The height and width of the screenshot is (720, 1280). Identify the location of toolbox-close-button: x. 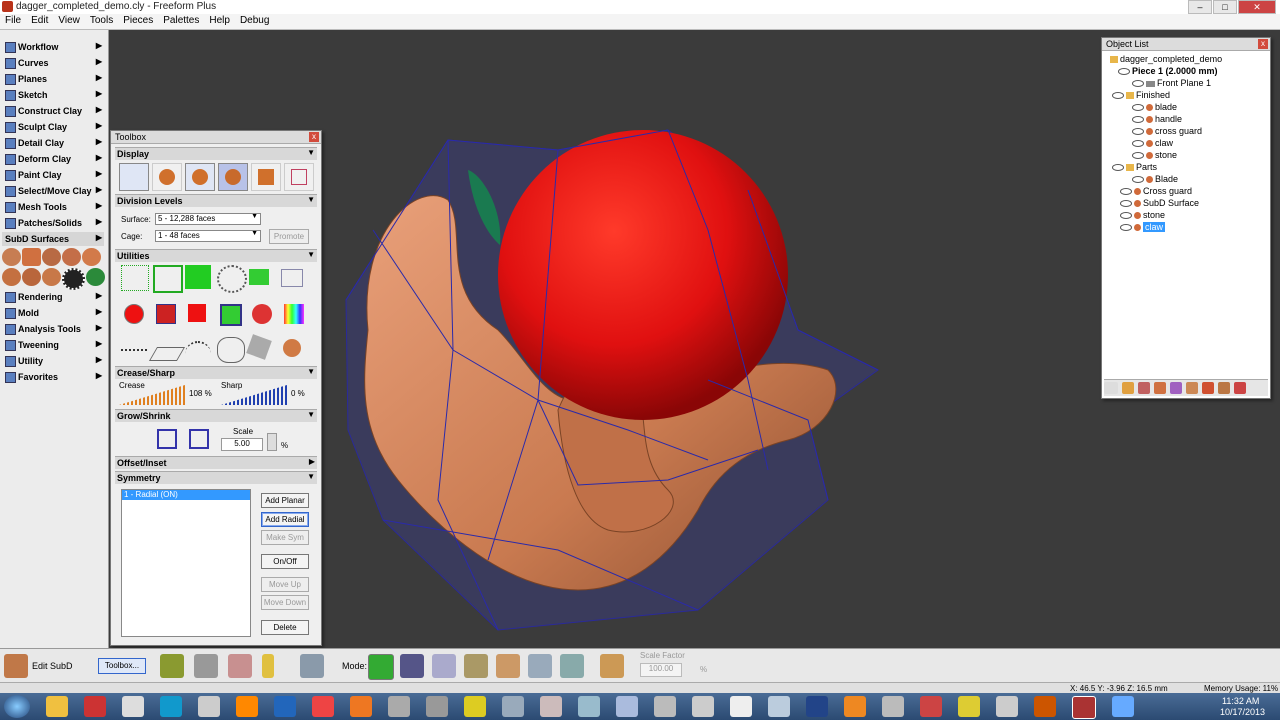
(314, 137).